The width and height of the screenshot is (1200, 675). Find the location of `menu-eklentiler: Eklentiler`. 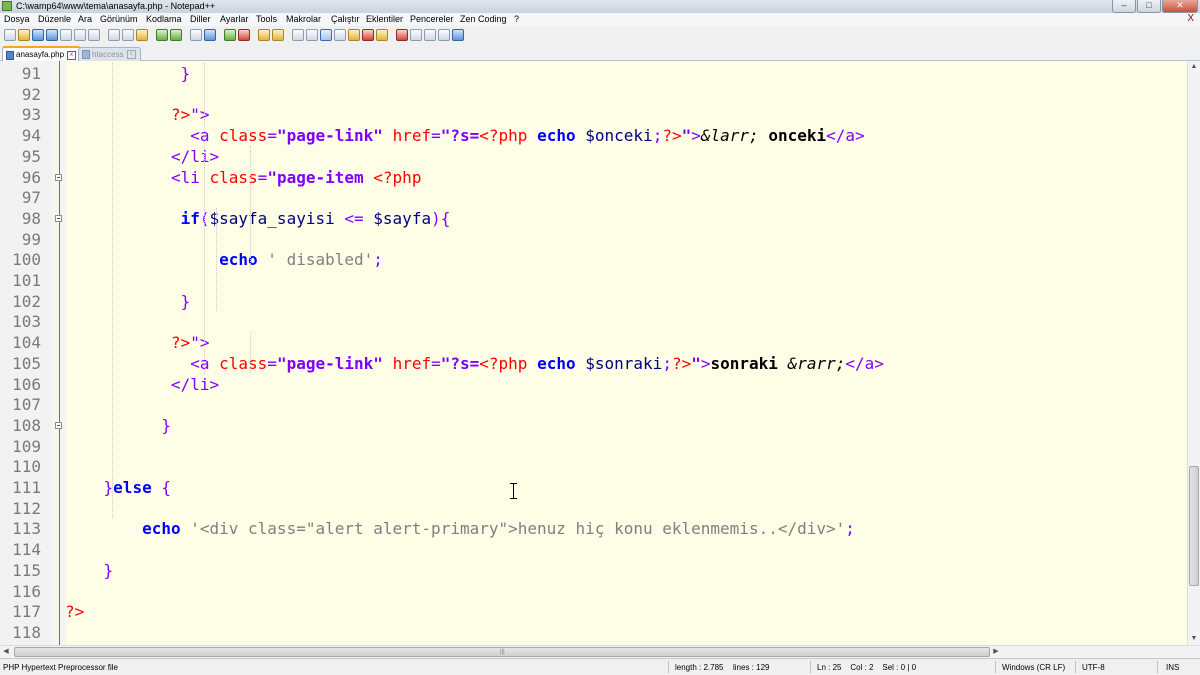

menu-eklentiler: Eklentiler is located at coordinates (384, 19).